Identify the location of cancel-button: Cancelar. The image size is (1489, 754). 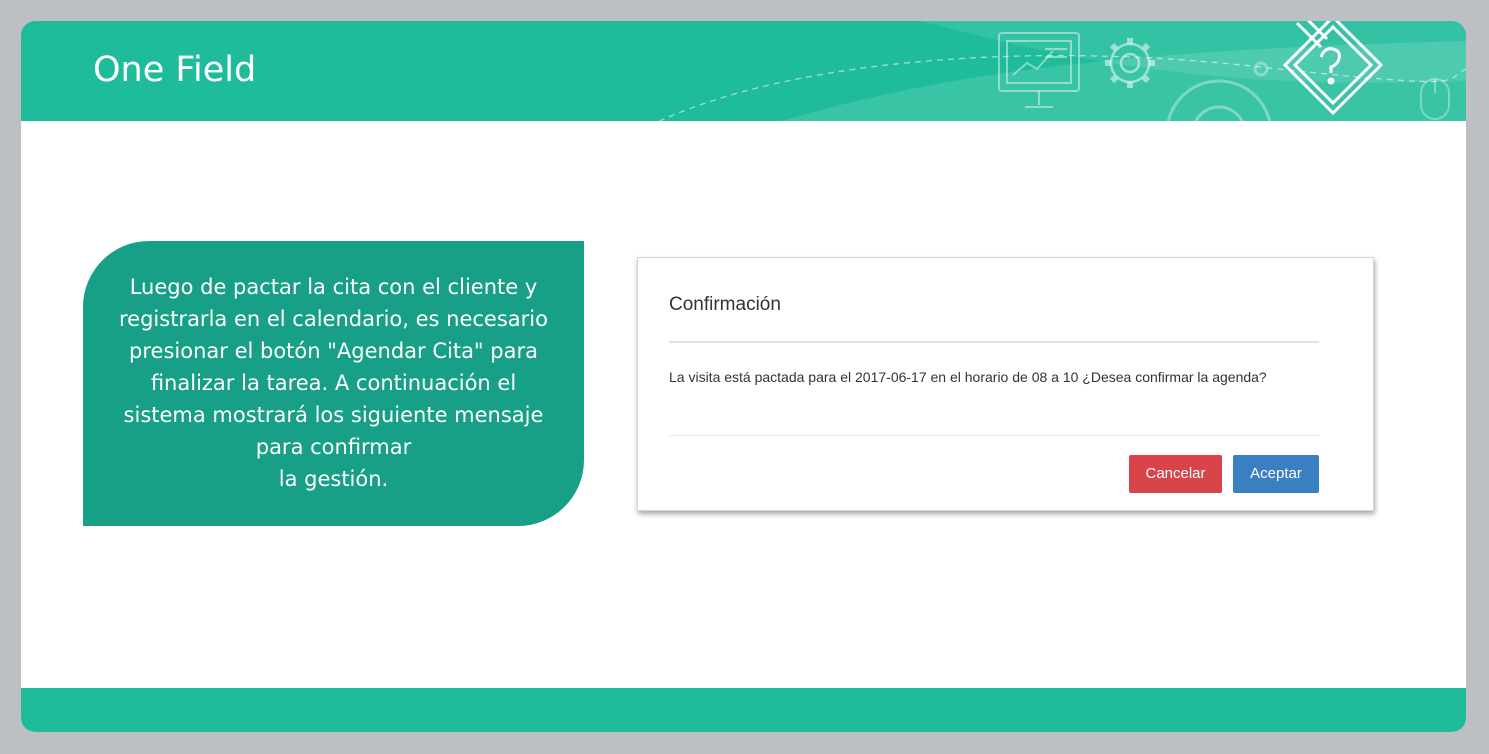
(1175, 474).